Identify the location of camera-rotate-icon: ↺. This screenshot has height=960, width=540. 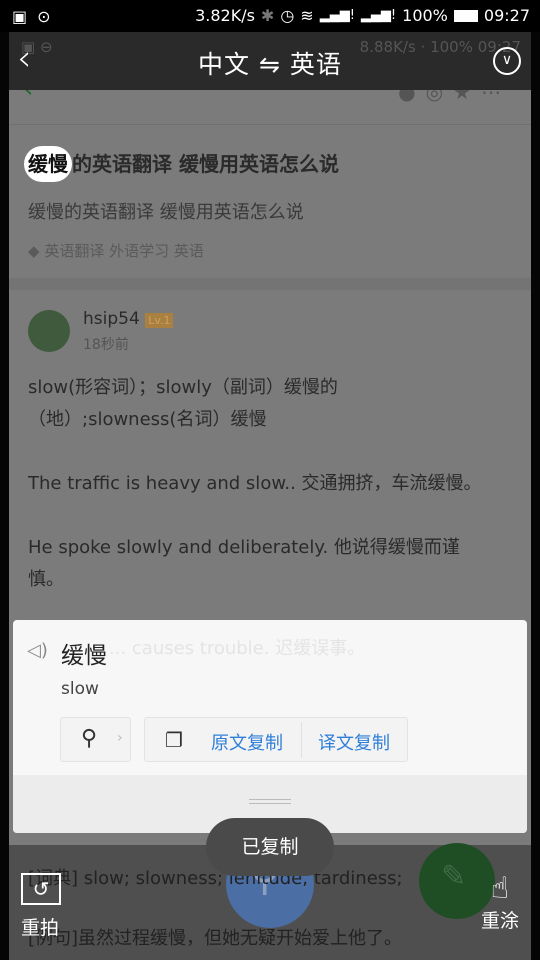
(41, 889).